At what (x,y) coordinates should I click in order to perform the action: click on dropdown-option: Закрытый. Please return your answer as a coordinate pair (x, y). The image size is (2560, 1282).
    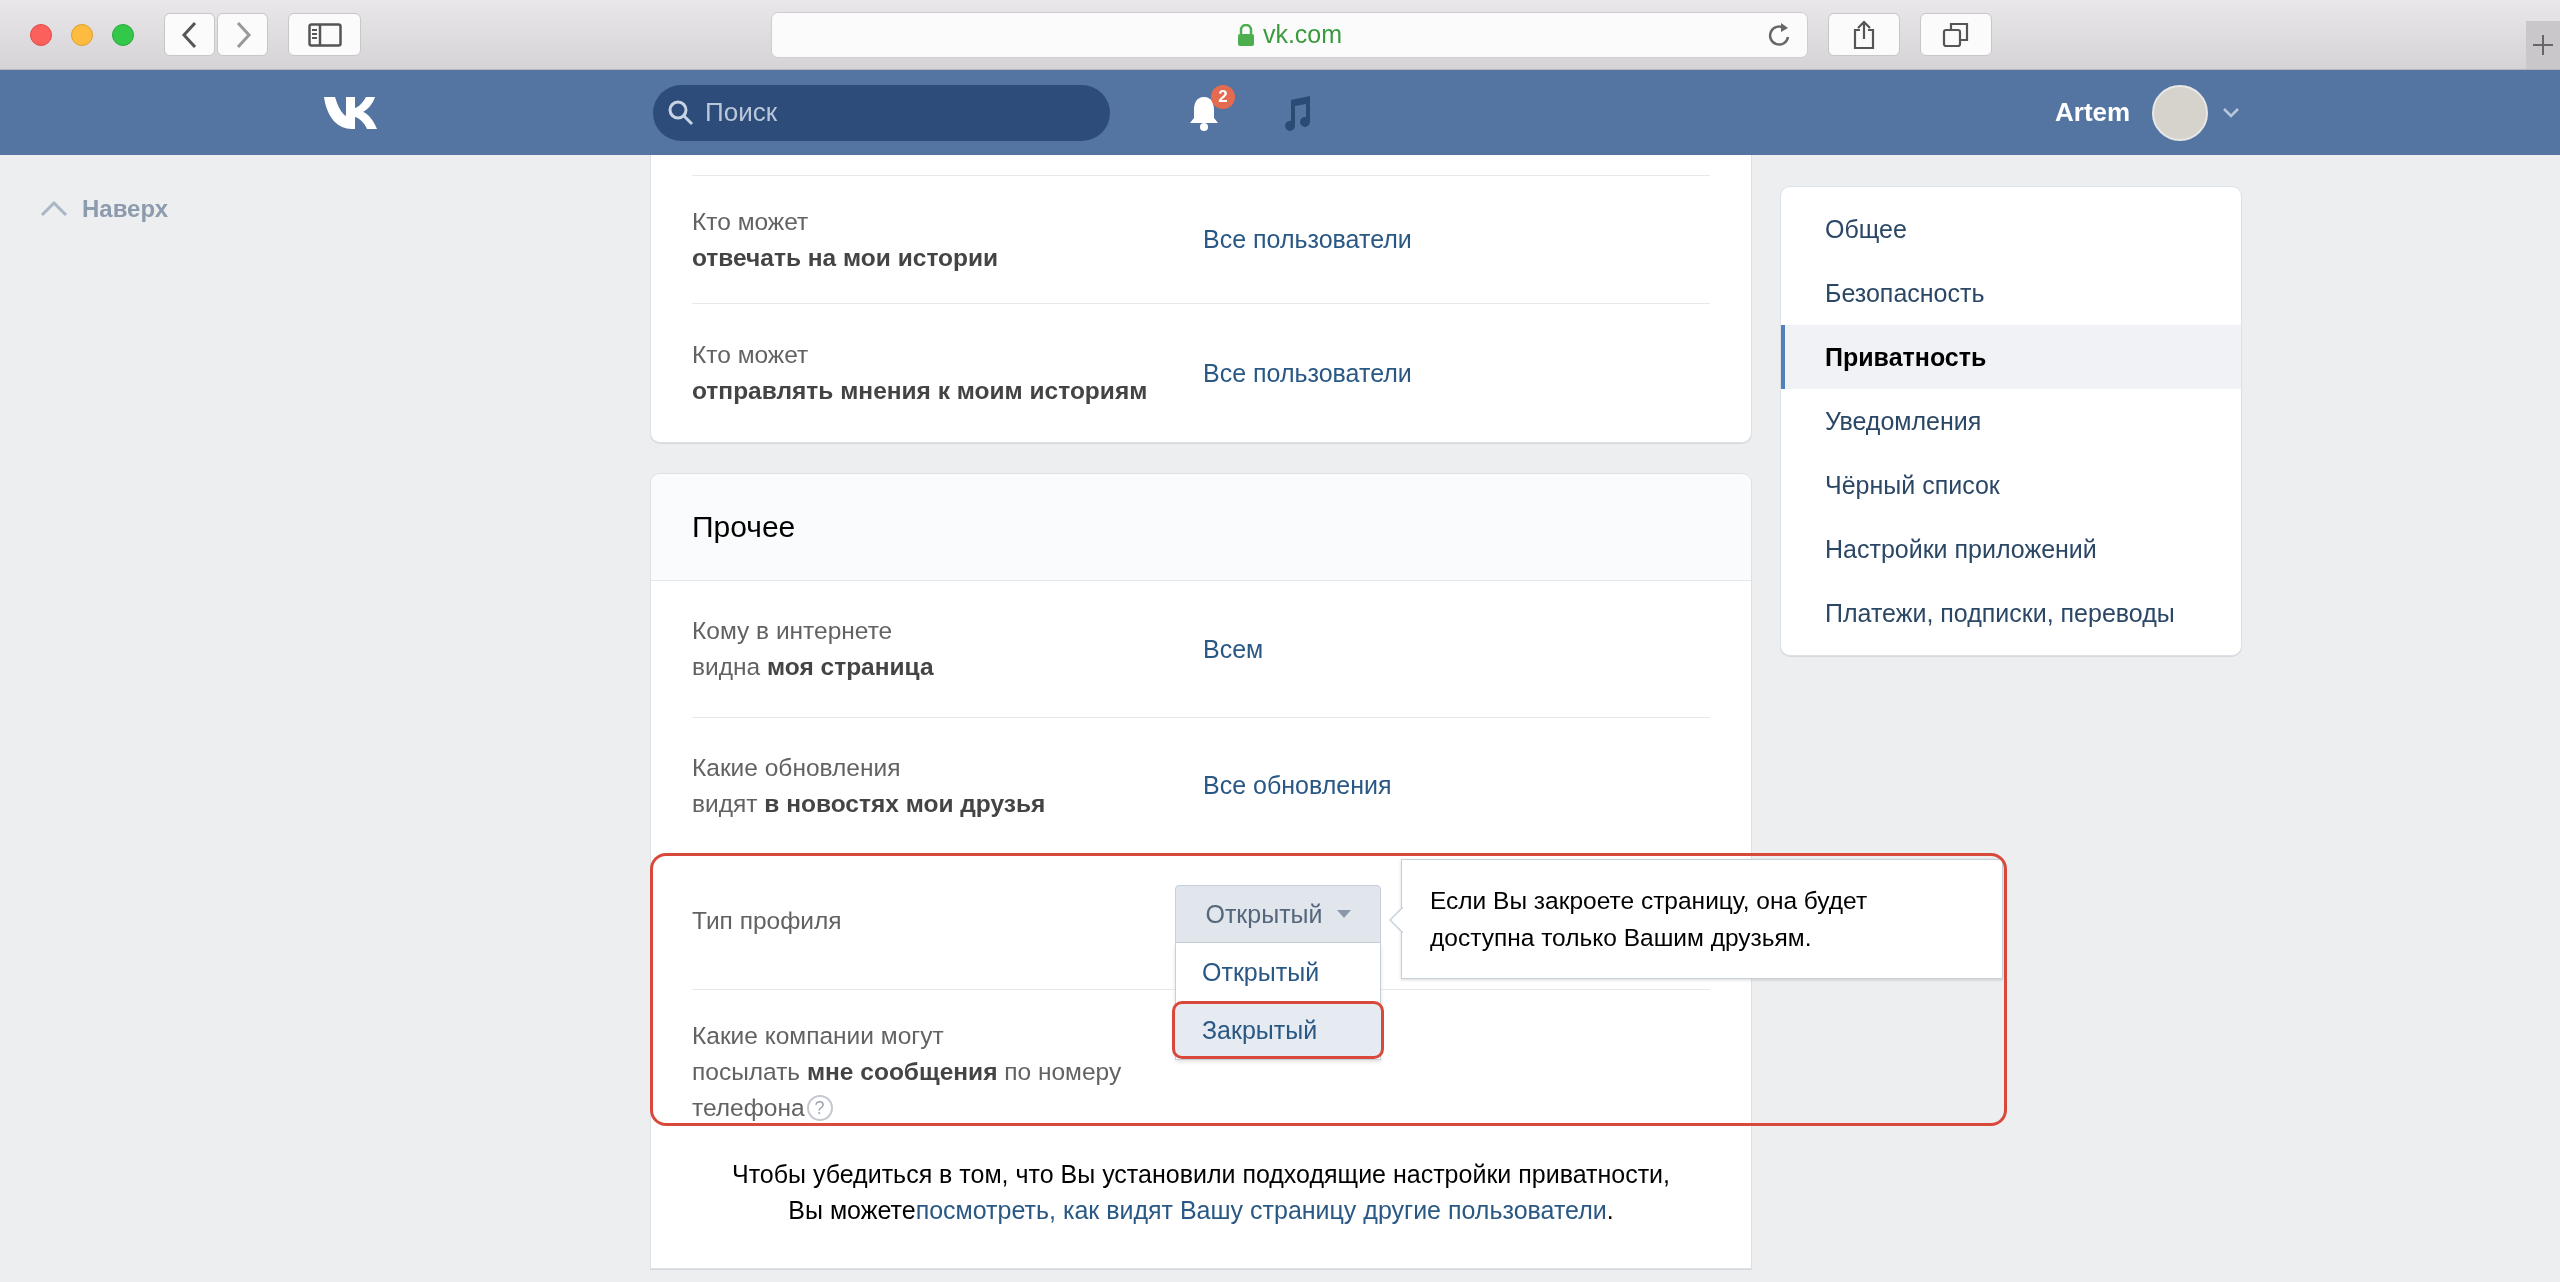
    Looking at the image, I should click on (1278, 1030).